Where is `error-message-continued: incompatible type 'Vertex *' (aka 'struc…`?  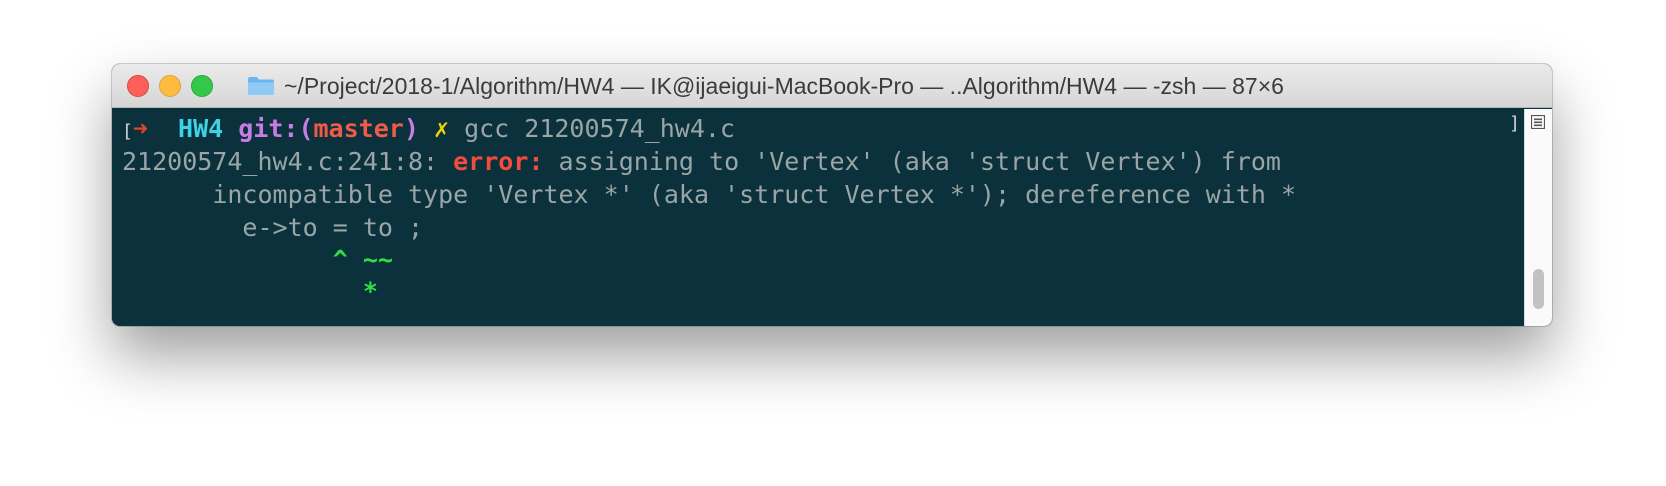
error-message-continued: incompatible type 'Vertex *' (aka 'struc… is located at coordinates (709, 195).